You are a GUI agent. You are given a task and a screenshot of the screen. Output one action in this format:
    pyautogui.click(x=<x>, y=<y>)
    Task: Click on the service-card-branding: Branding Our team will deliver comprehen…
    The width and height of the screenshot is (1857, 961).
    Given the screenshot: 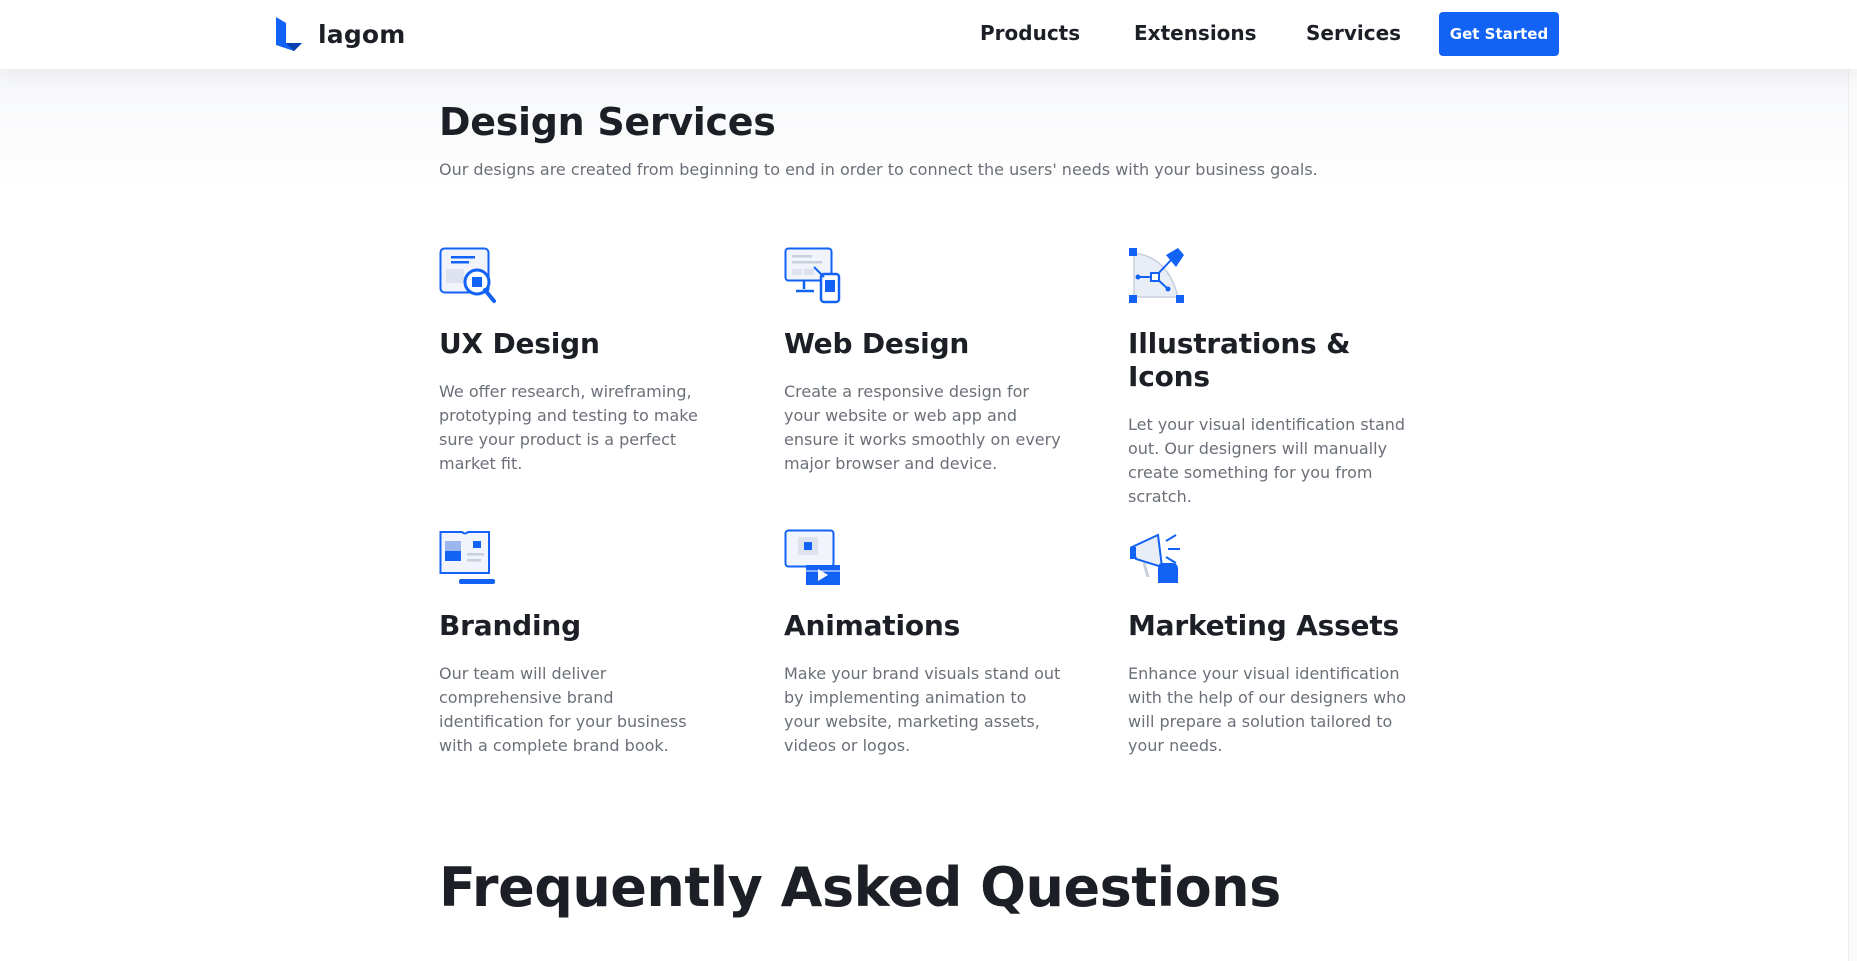 What is the action you would take?
    pyautogui.click(x=589, y=643)
    